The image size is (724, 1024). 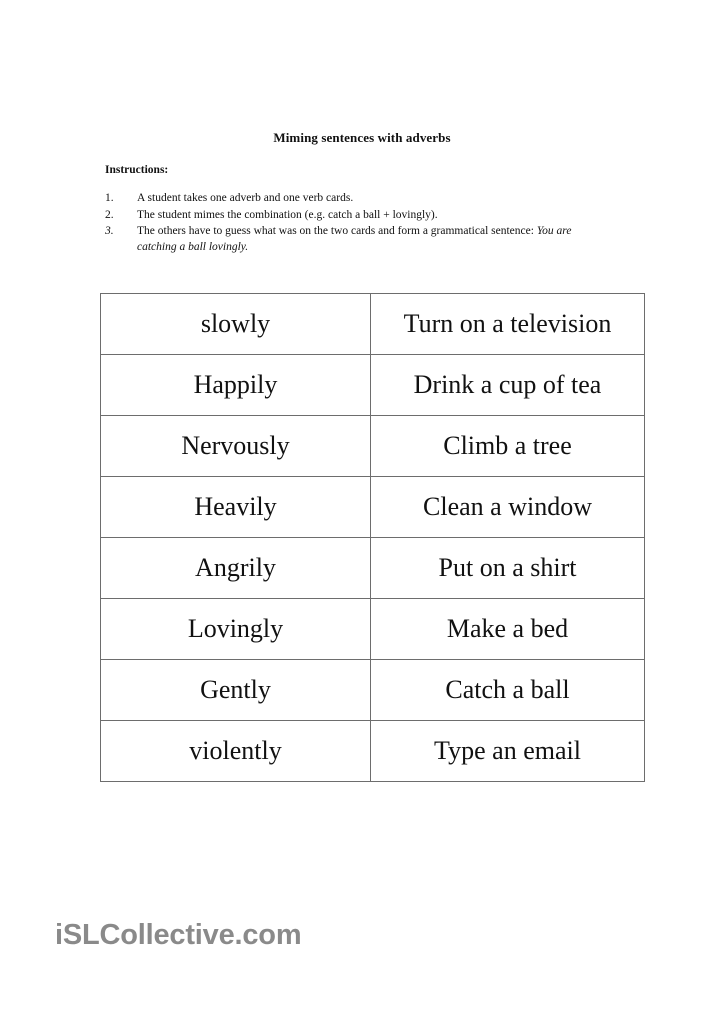 What do you see at coordinates (235, 751) in the screenshot?
I see `adverb-card-cell: violently` at bounding box center [235, 751].